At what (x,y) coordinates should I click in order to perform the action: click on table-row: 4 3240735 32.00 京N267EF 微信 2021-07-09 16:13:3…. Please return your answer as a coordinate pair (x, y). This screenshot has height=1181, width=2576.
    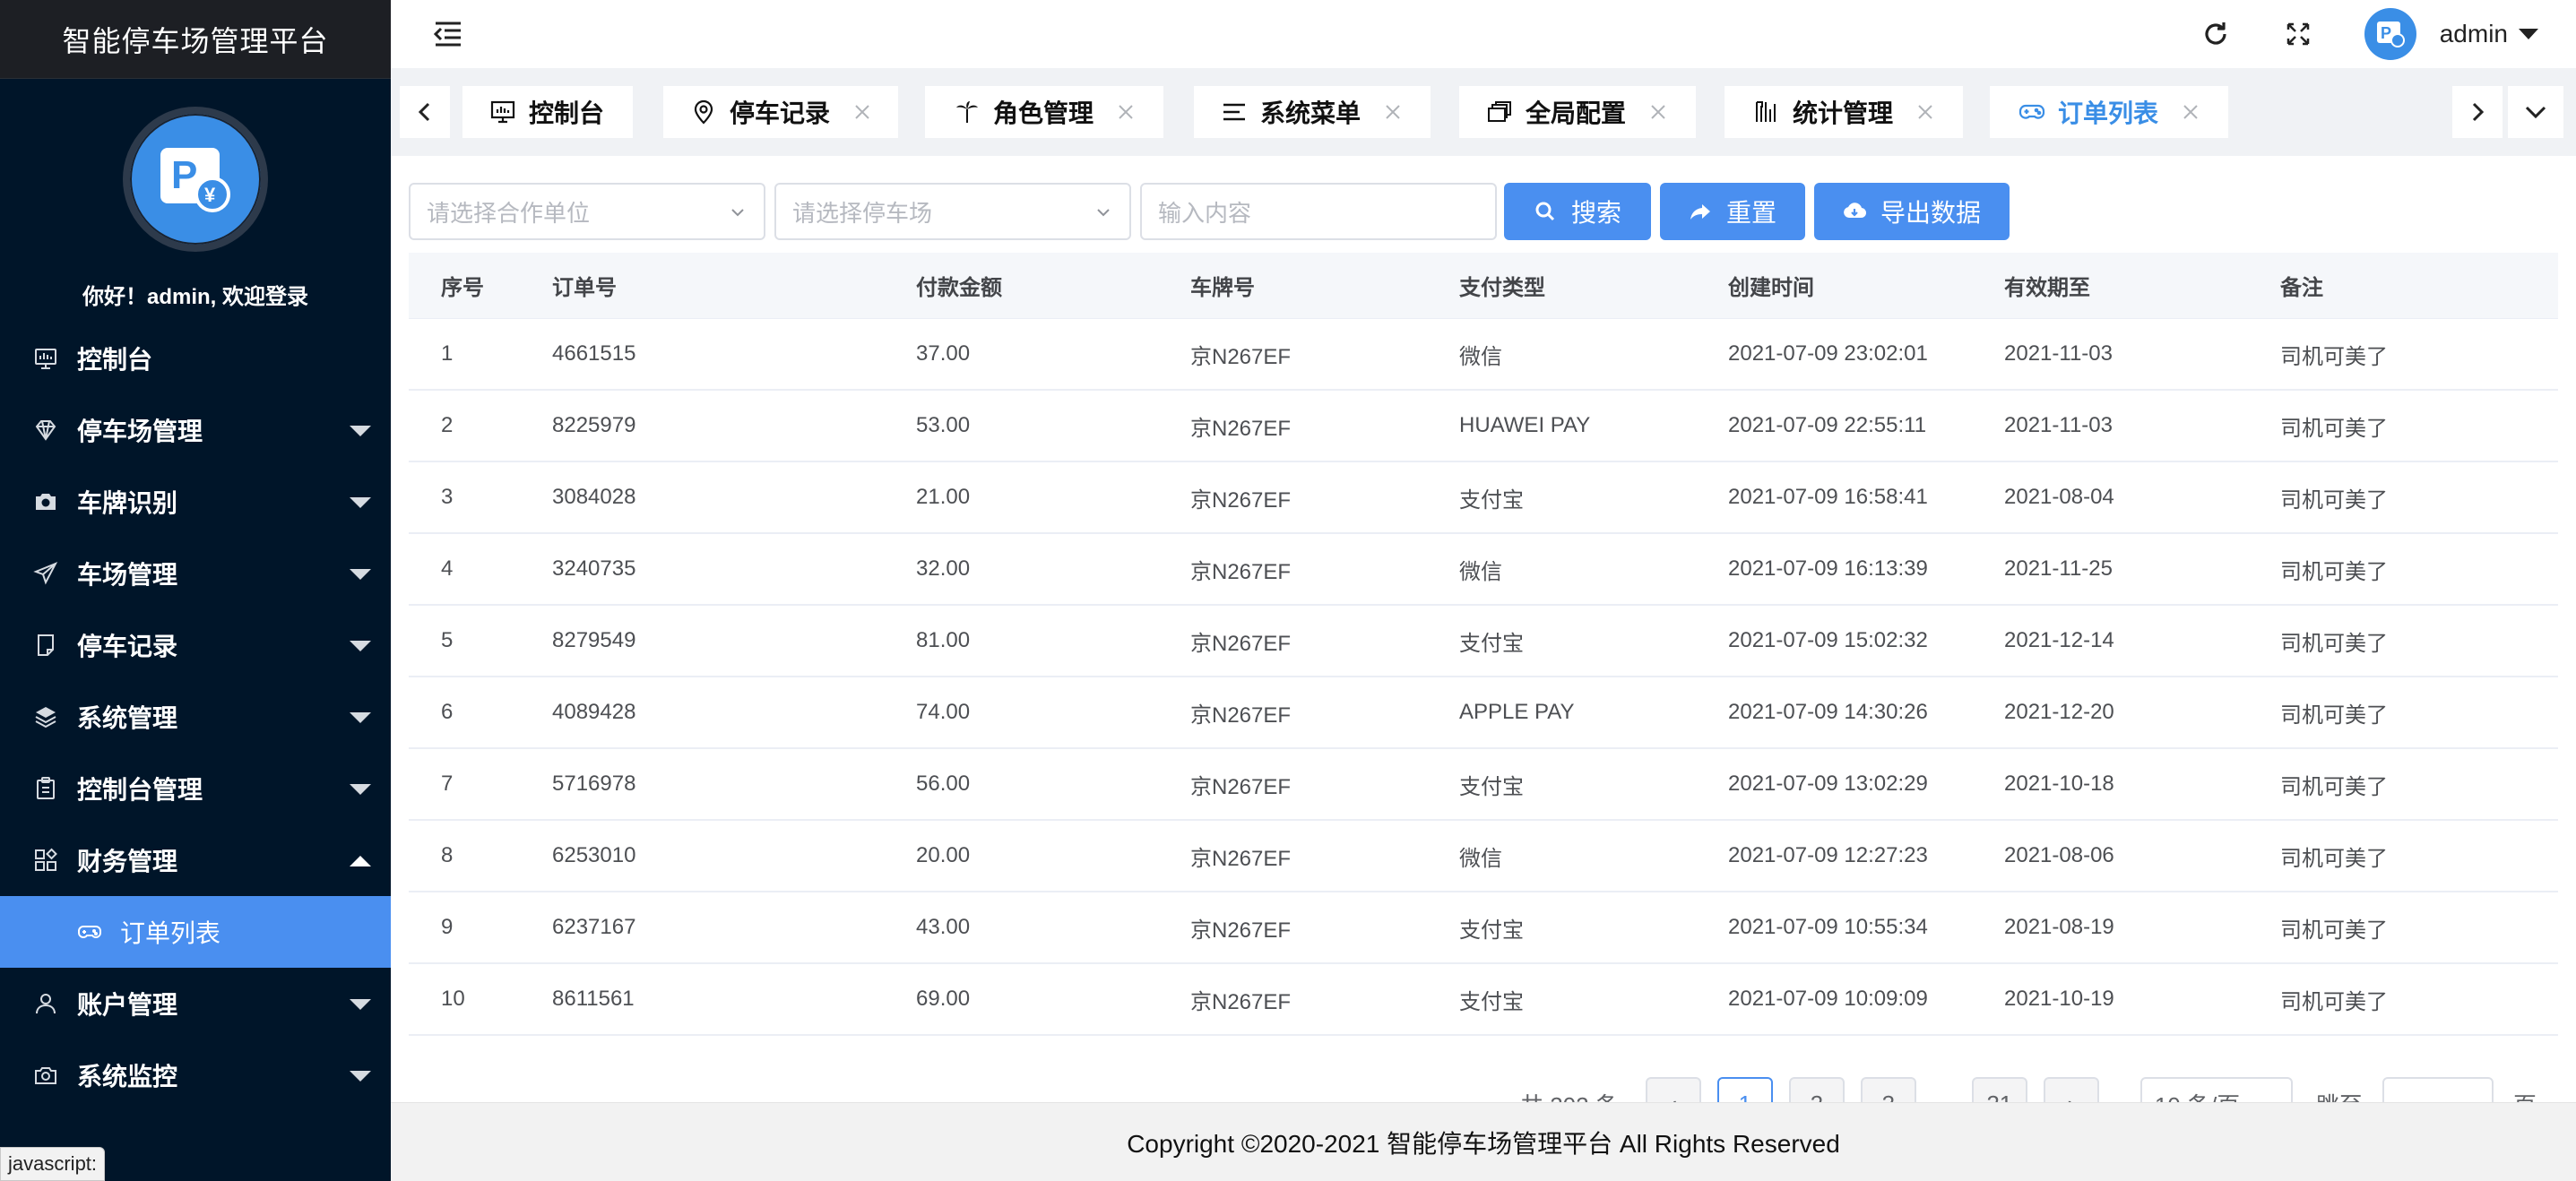
    Looking at the image, I should click on (1483, 570).